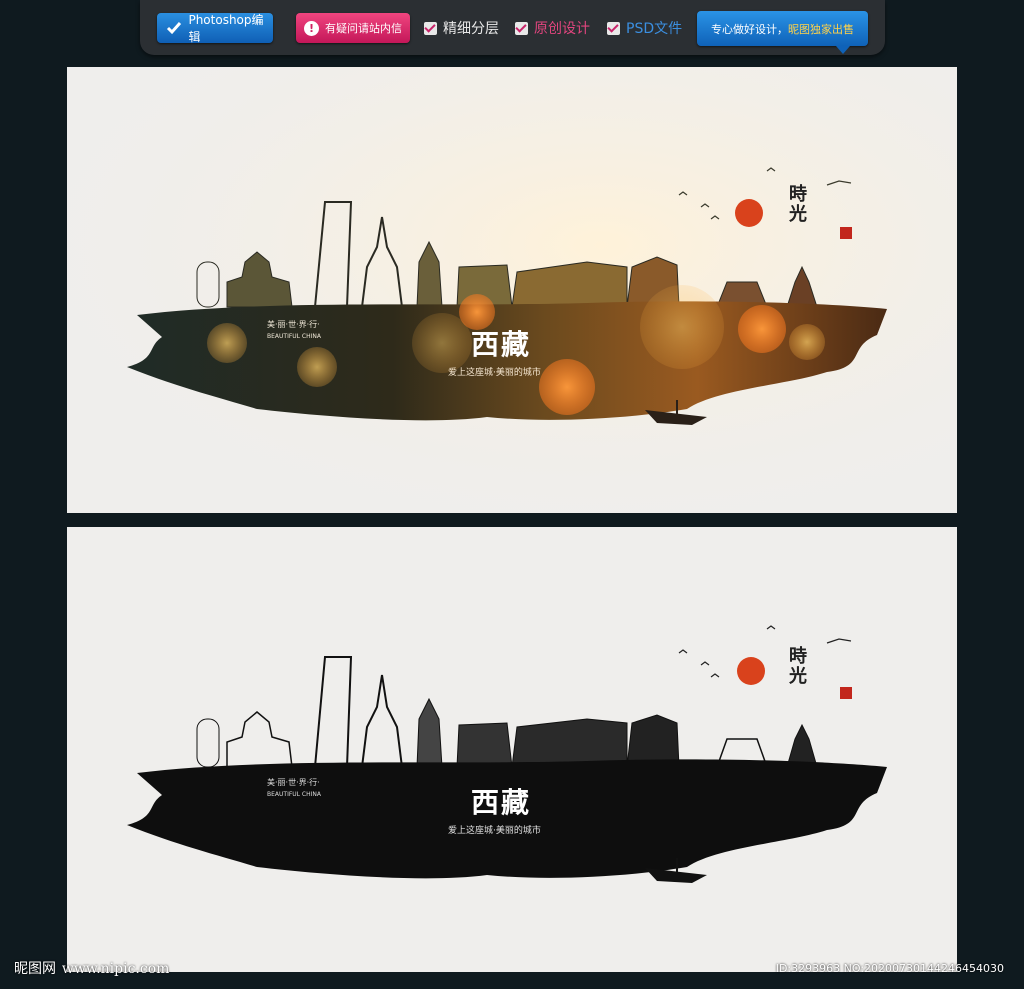 The width and height of the screenshot is (1024, 989). What do you see at coordinates (226, 28) in the screenshot?
I see `photoshop-edit-label: Photoshop编辑` at bounding box center [226, 28].